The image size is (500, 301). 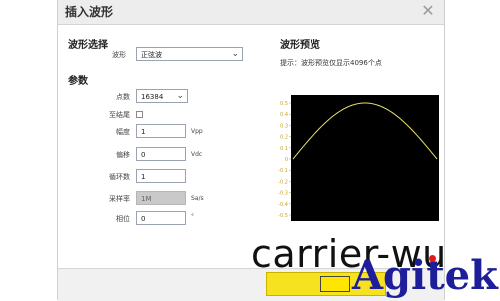 What do you see at coordinates (335, 284) in the screenshot?
I see `logo-badge` at bounding box center [335, 284].